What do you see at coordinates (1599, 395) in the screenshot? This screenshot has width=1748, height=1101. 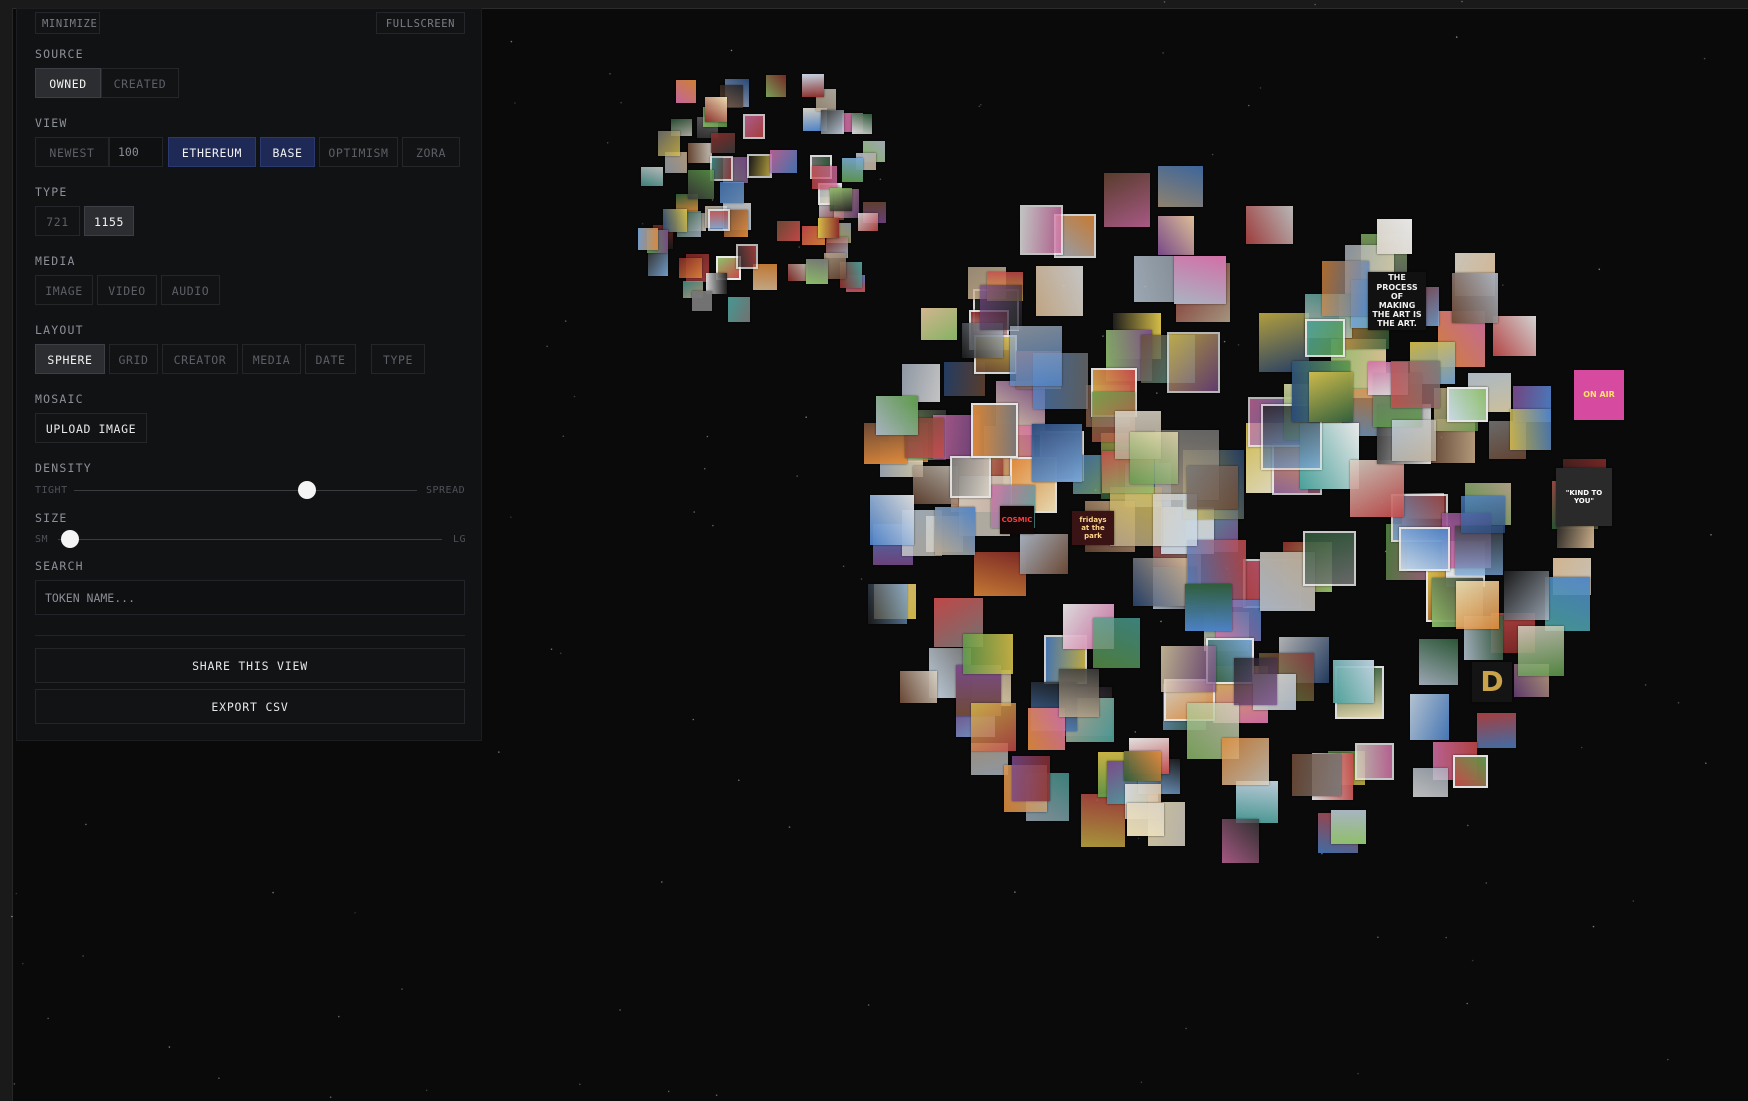 I see `on-air-tile: ON AIR` at bounding box center [1599, 395].